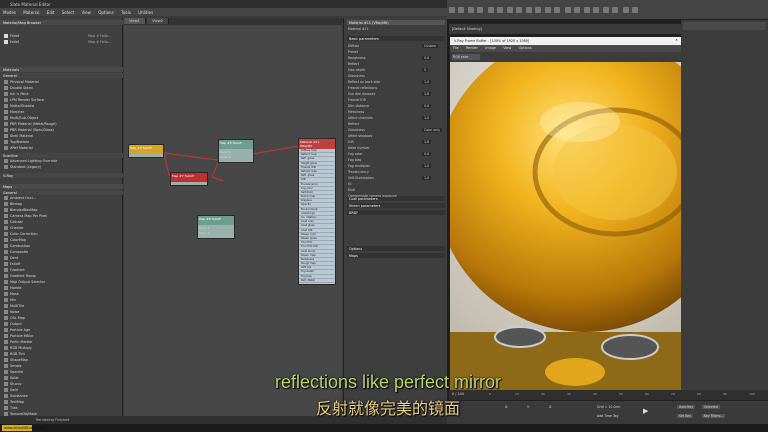 This screenshot has height=432, width=768. What do you see at coordinates (724, 26) in the screenshot?
I see `command-panel-tabs` at bounding box center [724, 26].